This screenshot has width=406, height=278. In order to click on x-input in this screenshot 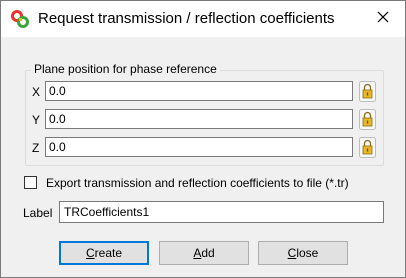, I will do `click(199, 91)`.